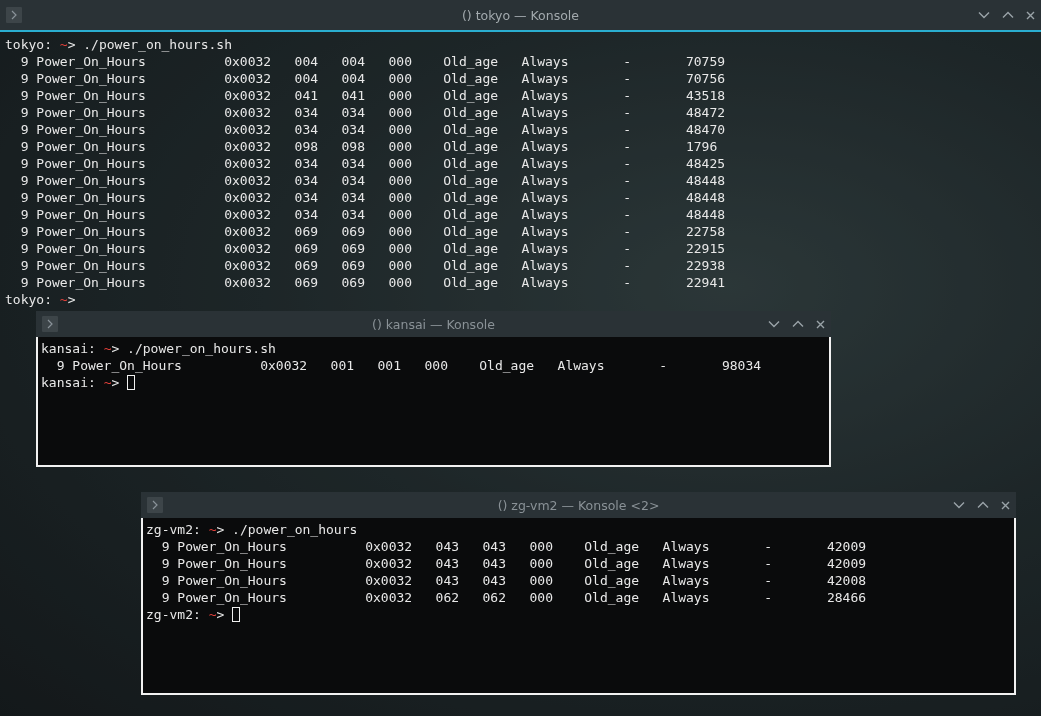  What do you see at coordinates (578, 505) in the screenshot?
I see `window-title: () zg-vm2 — Konsole <2>` at bounding box center [578, 505].